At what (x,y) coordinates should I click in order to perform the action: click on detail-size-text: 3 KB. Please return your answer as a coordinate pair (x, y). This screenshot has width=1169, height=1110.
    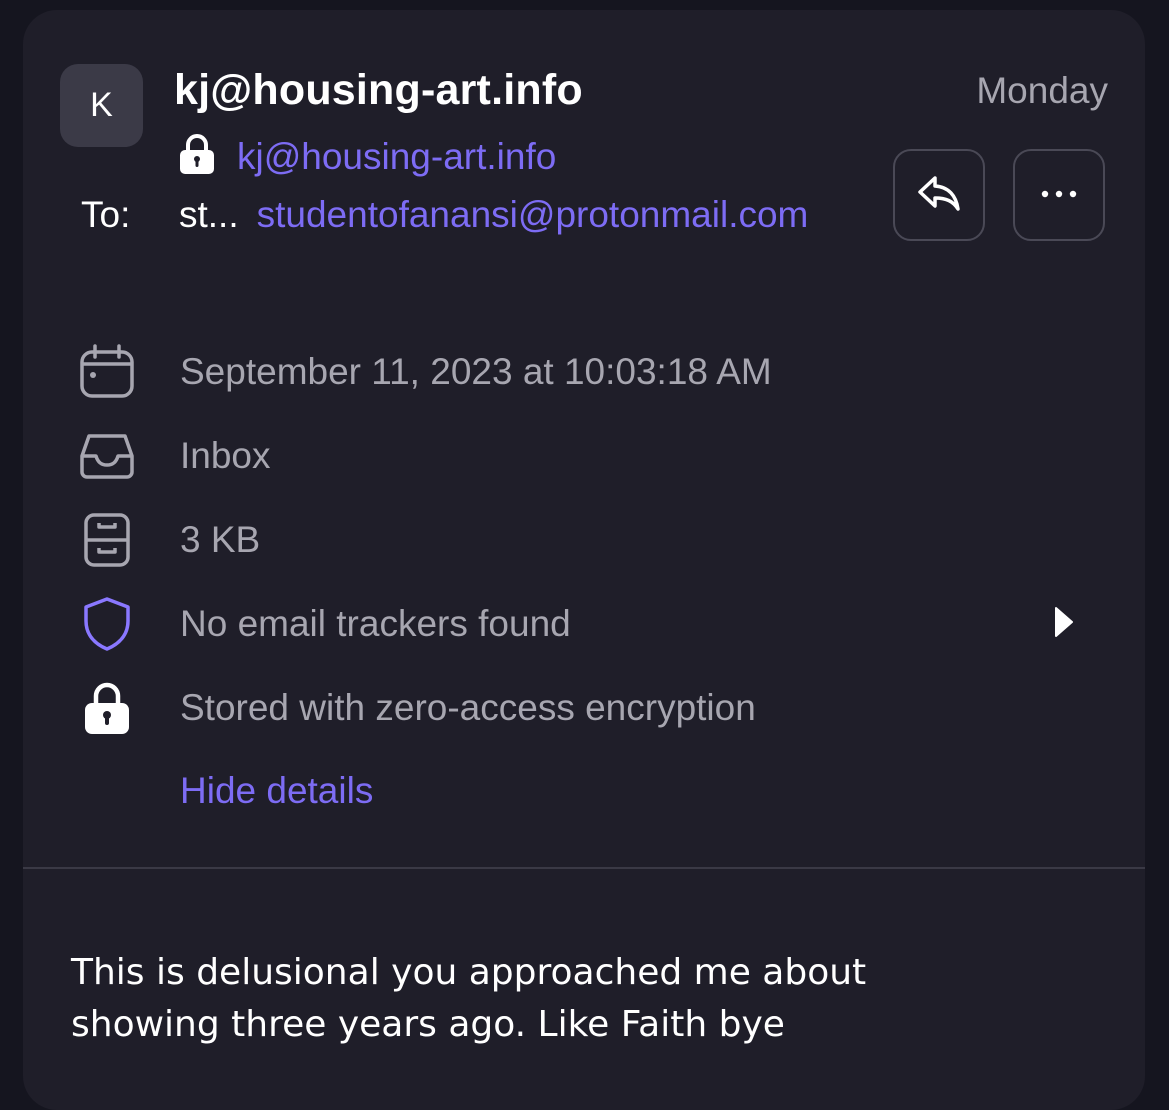
    Looking at the image, I should click on (220, 539).